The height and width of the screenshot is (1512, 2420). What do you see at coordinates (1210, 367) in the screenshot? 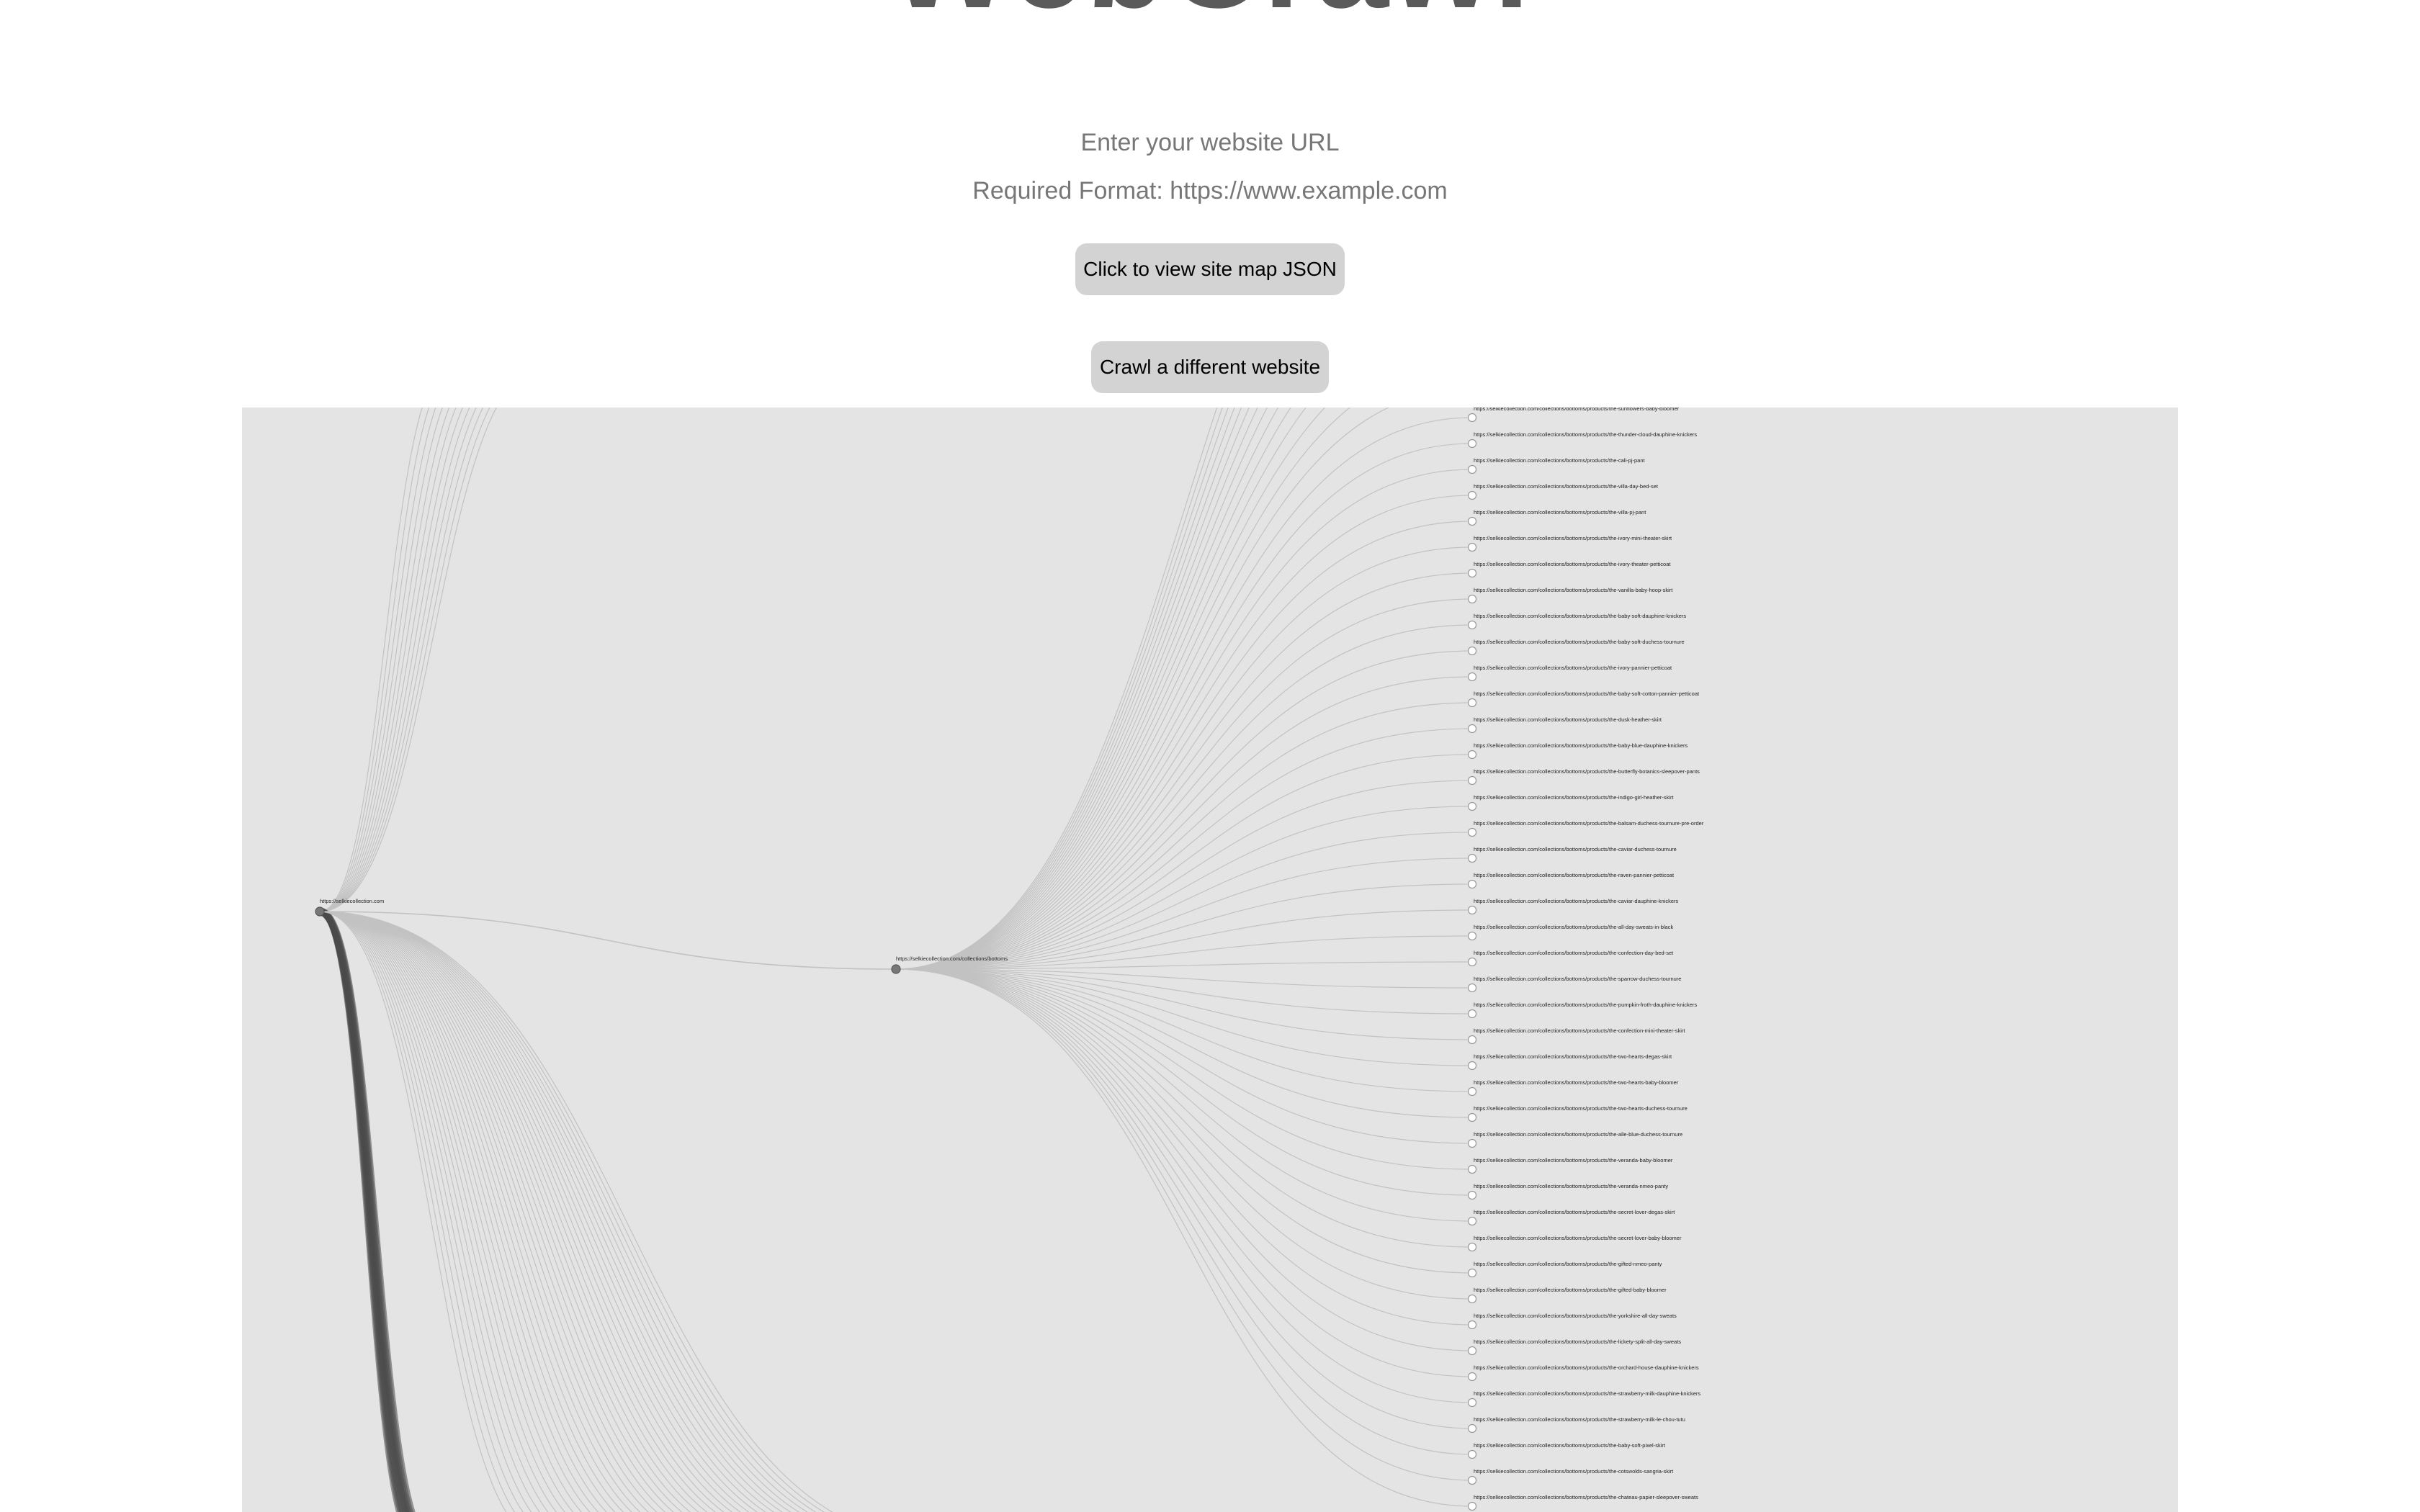
I see `crawl-different-website-button: Crawl a different website` at bounding box center [1210, 367].